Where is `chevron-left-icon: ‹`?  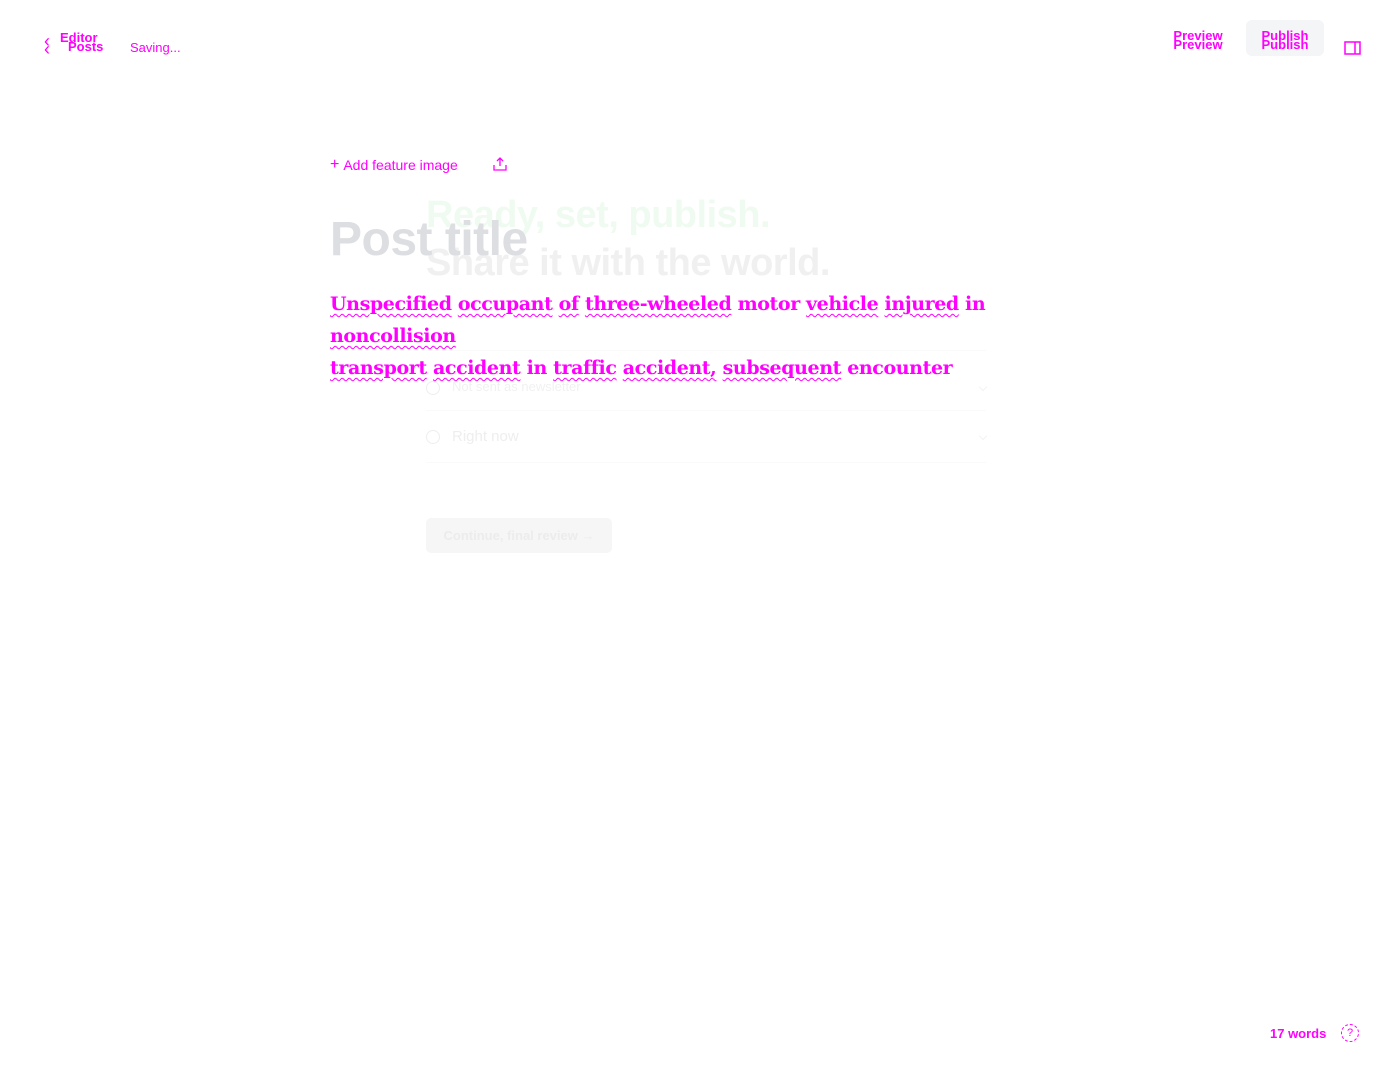
chevron-left-icon: ‹ is located at coordinates (47, 49).